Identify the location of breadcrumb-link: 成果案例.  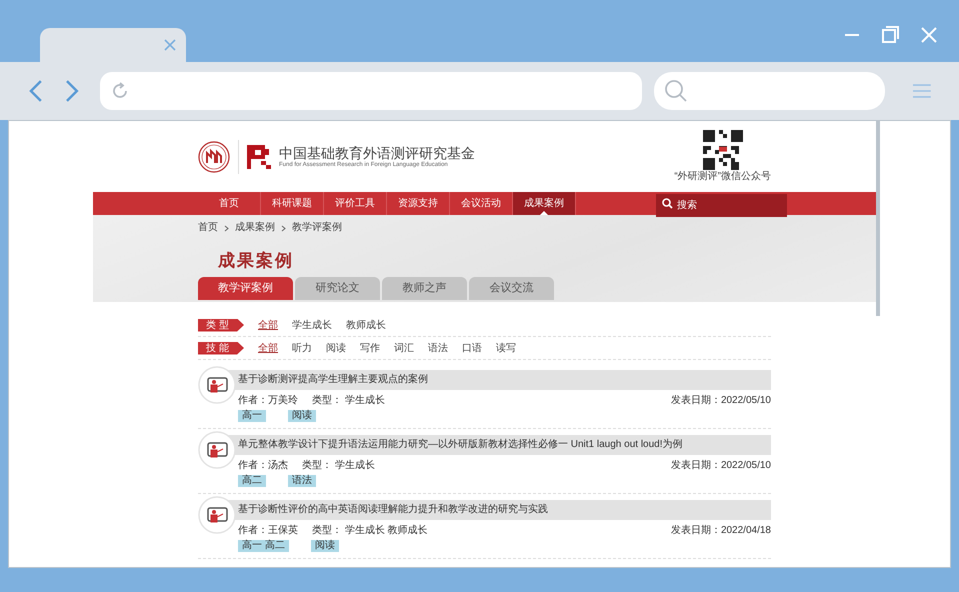
(255, 228).